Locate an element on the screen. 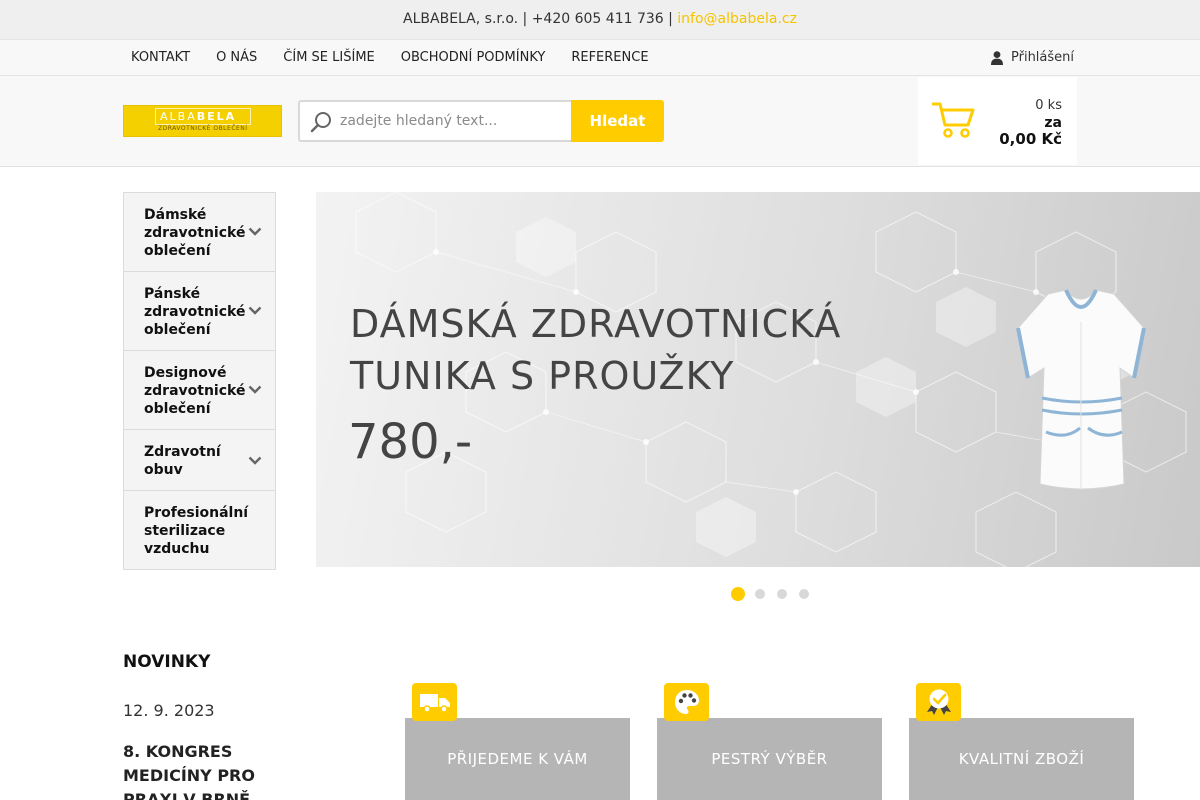 Image resolution: width=1200 pixels, height=800 pixels. search-field is located at coordinates (435, 121).